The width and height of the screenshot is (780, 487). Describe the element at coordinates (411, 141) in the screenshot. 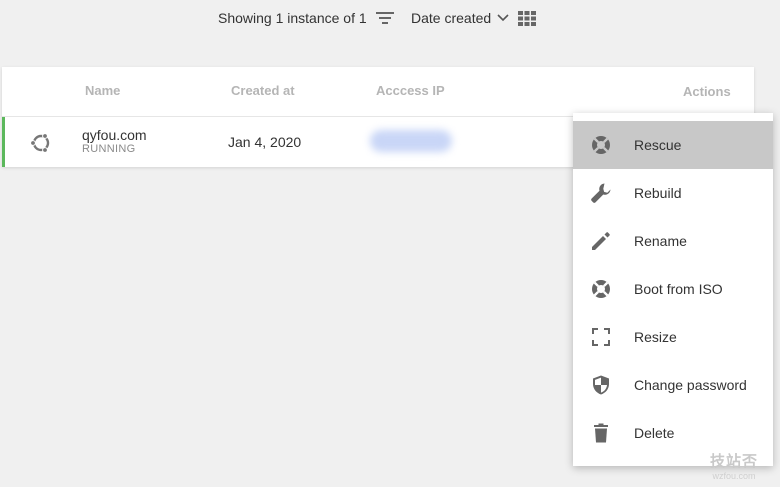

I see `instance-ip-redacted` at that location.